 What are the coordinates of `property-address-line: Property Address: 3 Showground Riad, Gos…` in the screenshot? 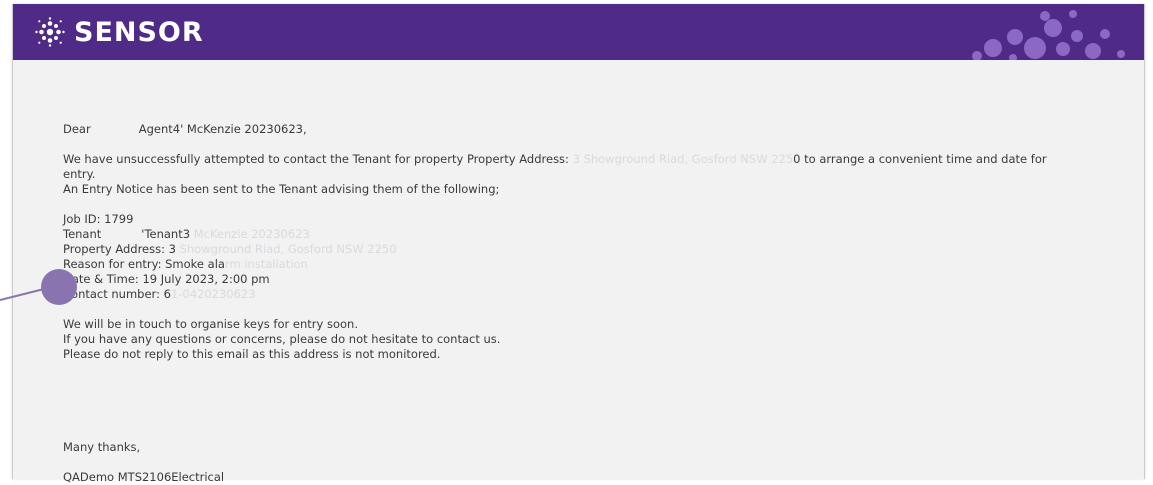 It's located at (230, 249).